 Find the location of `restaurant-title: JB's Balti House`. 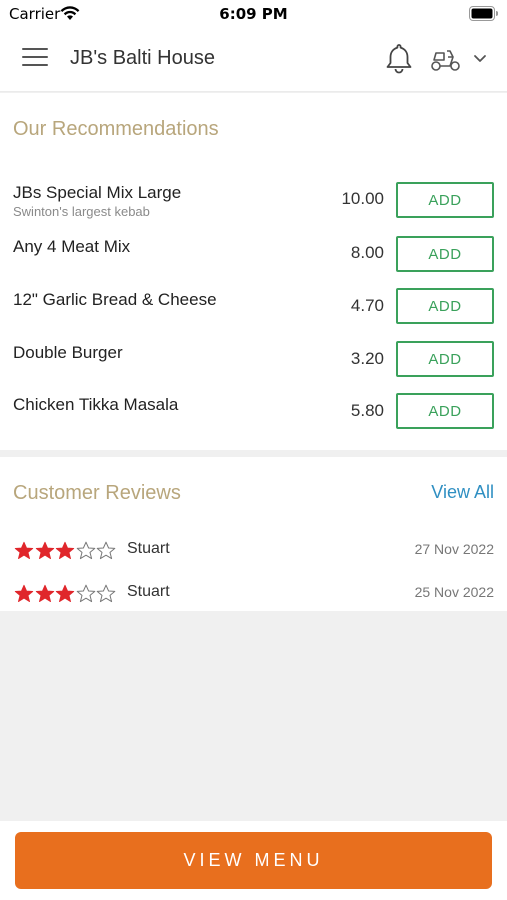

restaurant-title: JB's Balti House is located at coordinates (142, 58).